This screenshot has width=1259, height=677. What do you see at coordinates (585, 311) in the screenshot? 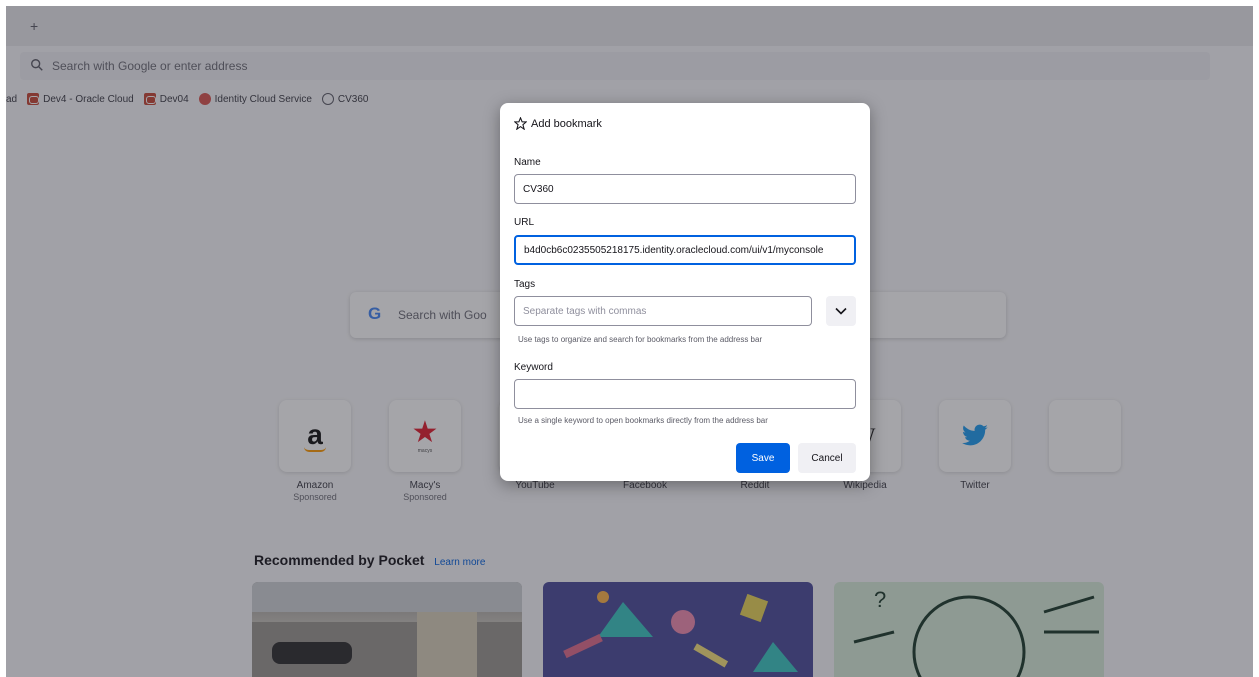
I see `tags-placeholder: Separate tags with commas` at bounding box center [585, 311].